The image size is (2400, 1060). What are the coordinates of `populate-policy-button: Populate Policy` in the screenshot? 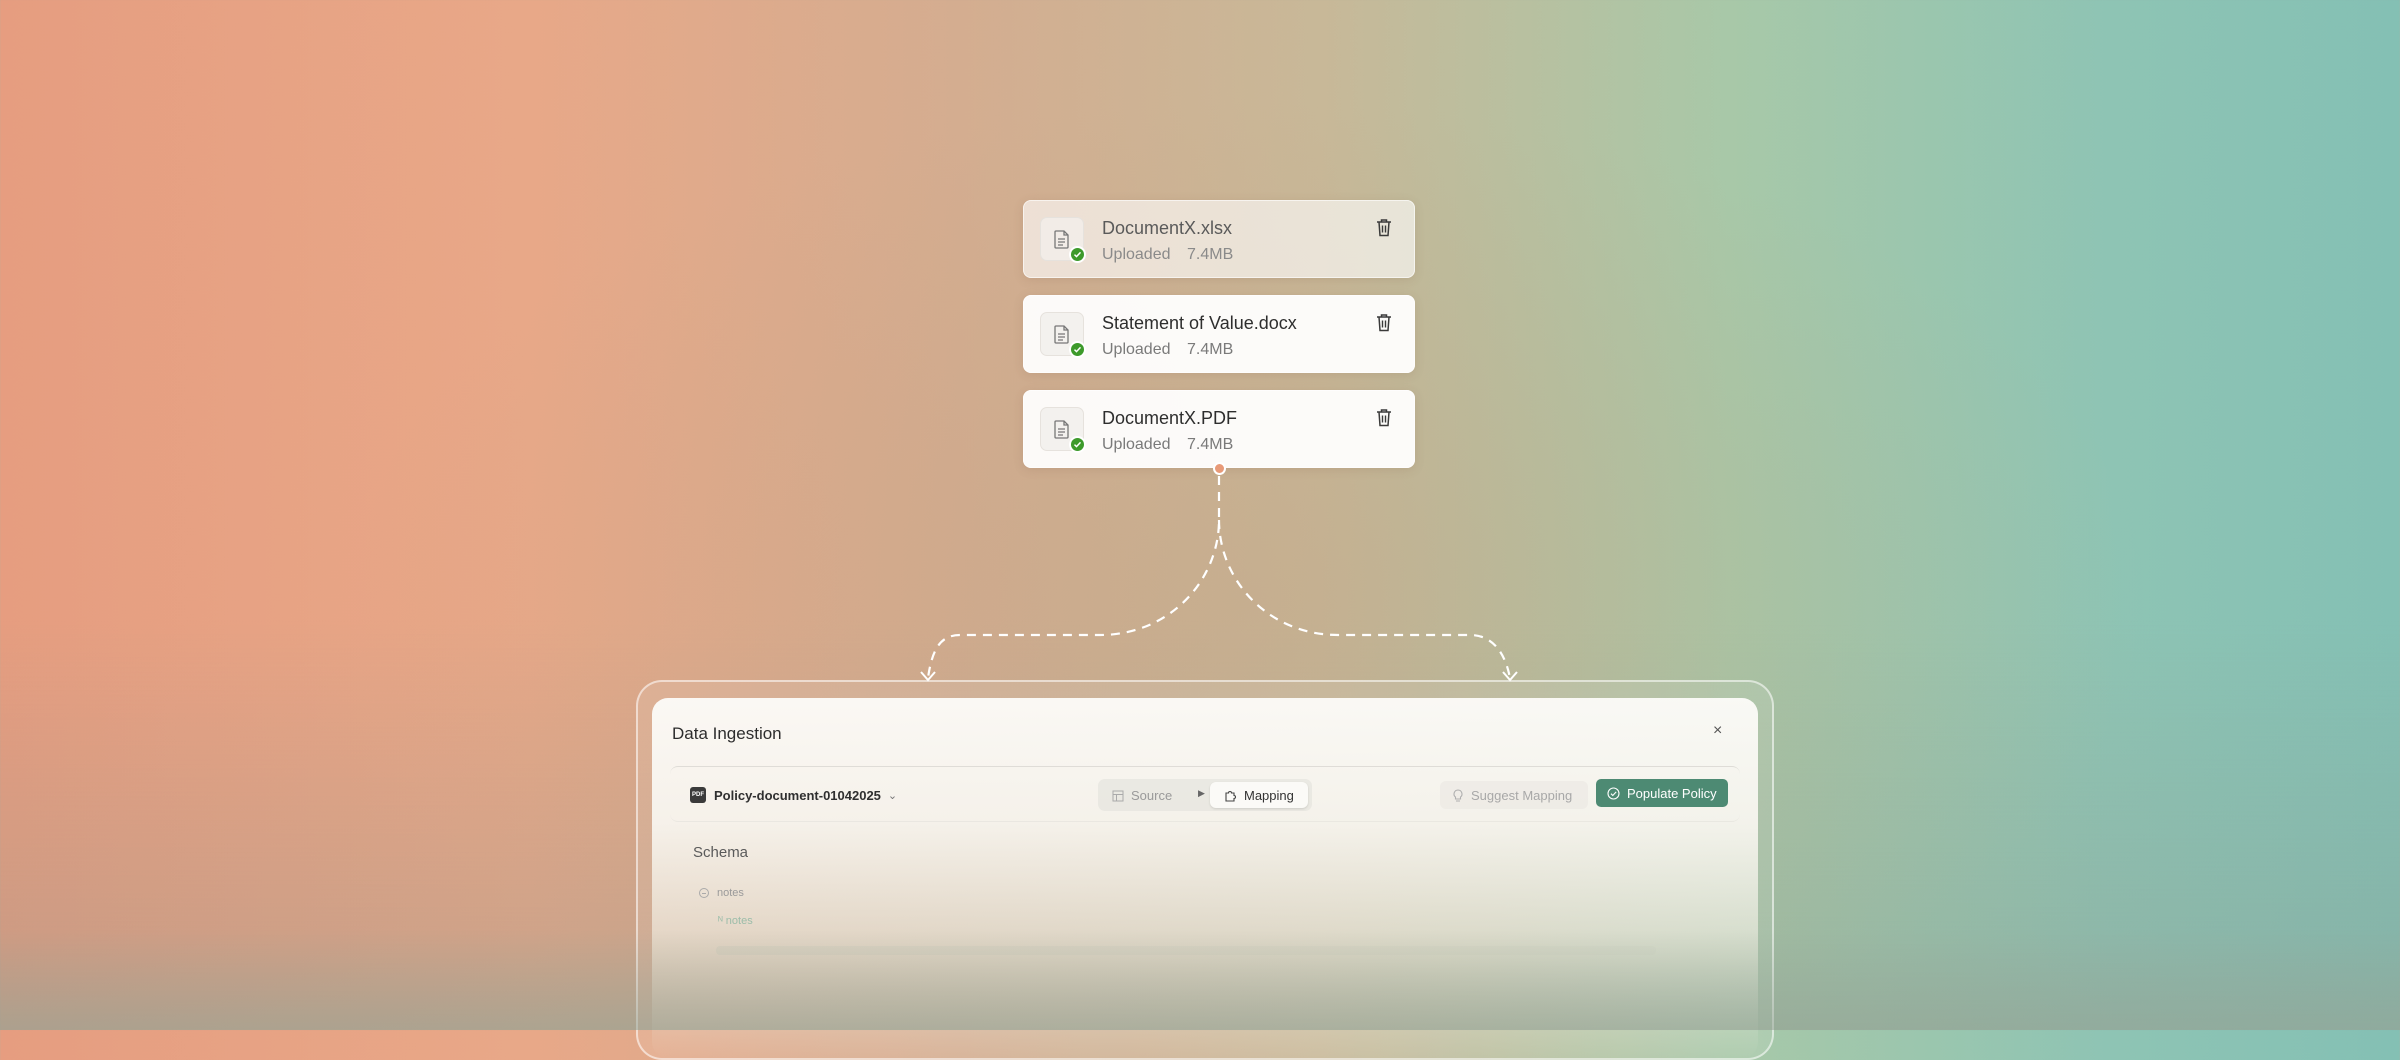 It's located at (1662, 793).